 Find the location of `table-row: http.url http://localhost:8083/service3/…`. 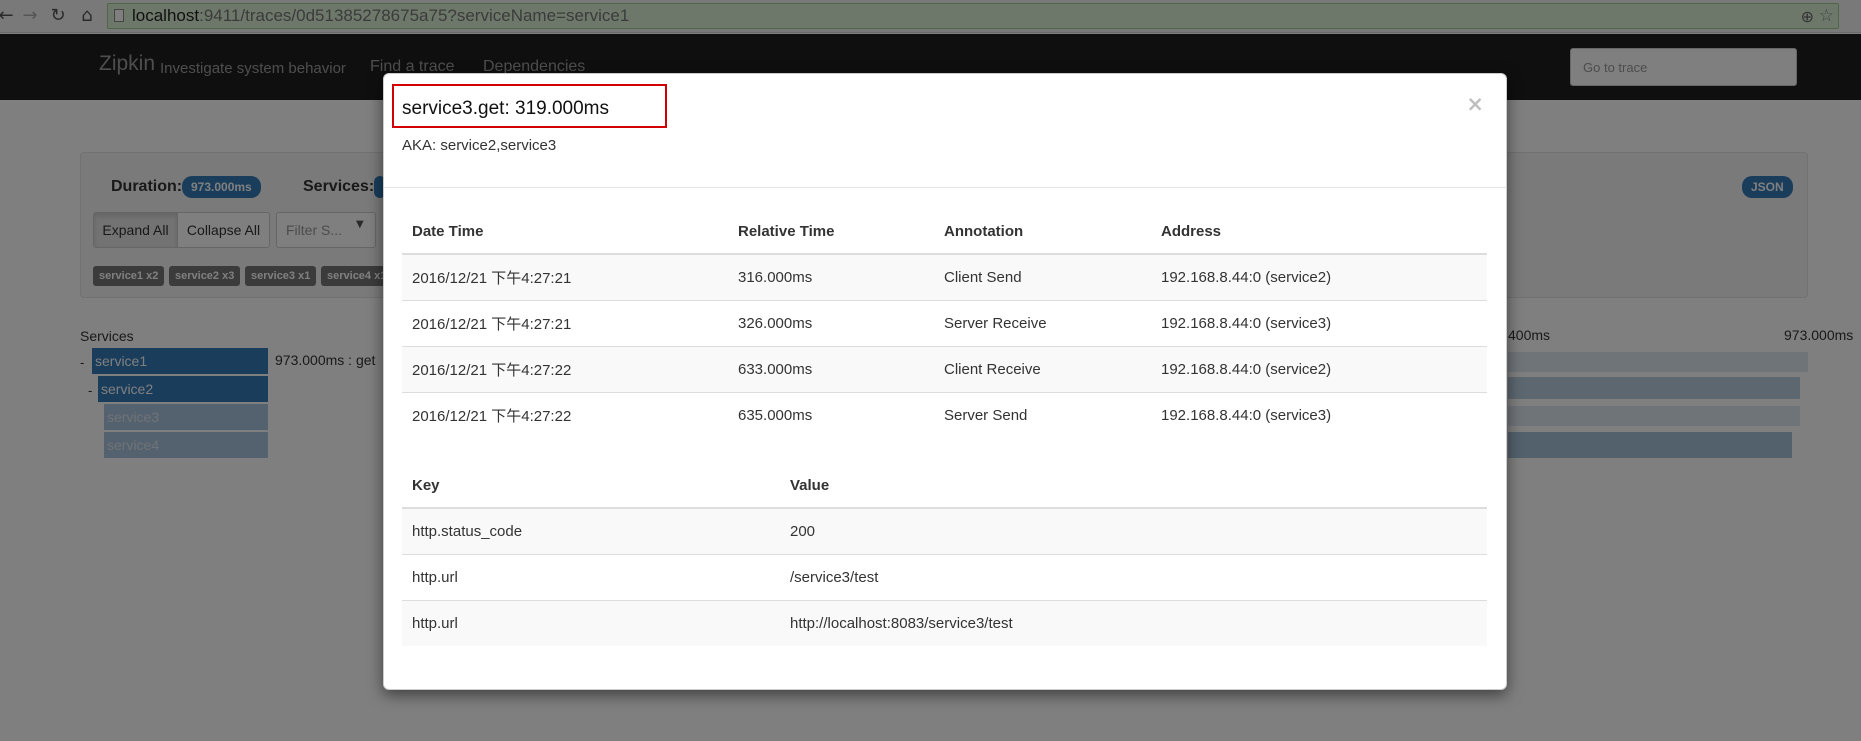

table-row: http.url http://localhost:8083/service3/… is located at coordinates (944, 622).